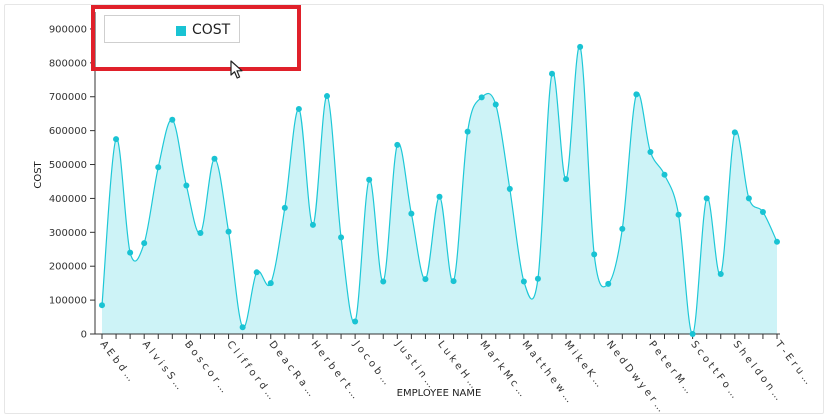  I want to click on y-tick-label: 300000, so click(68, 233).